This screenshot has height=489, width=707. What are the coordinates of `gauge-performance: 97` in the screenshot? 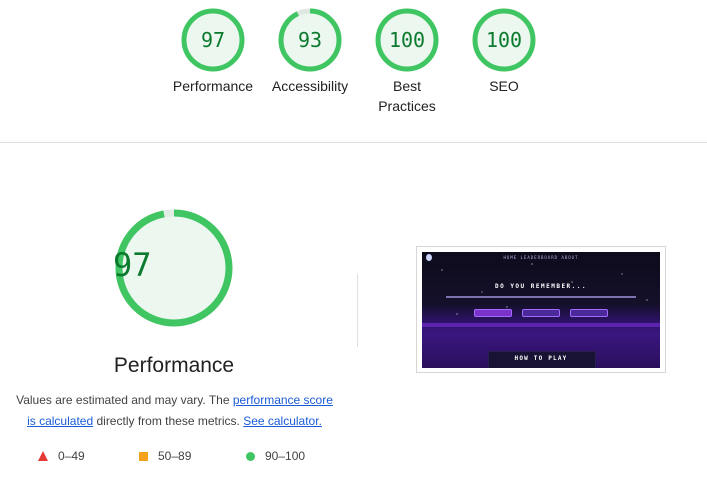 It's located at (213, 40).